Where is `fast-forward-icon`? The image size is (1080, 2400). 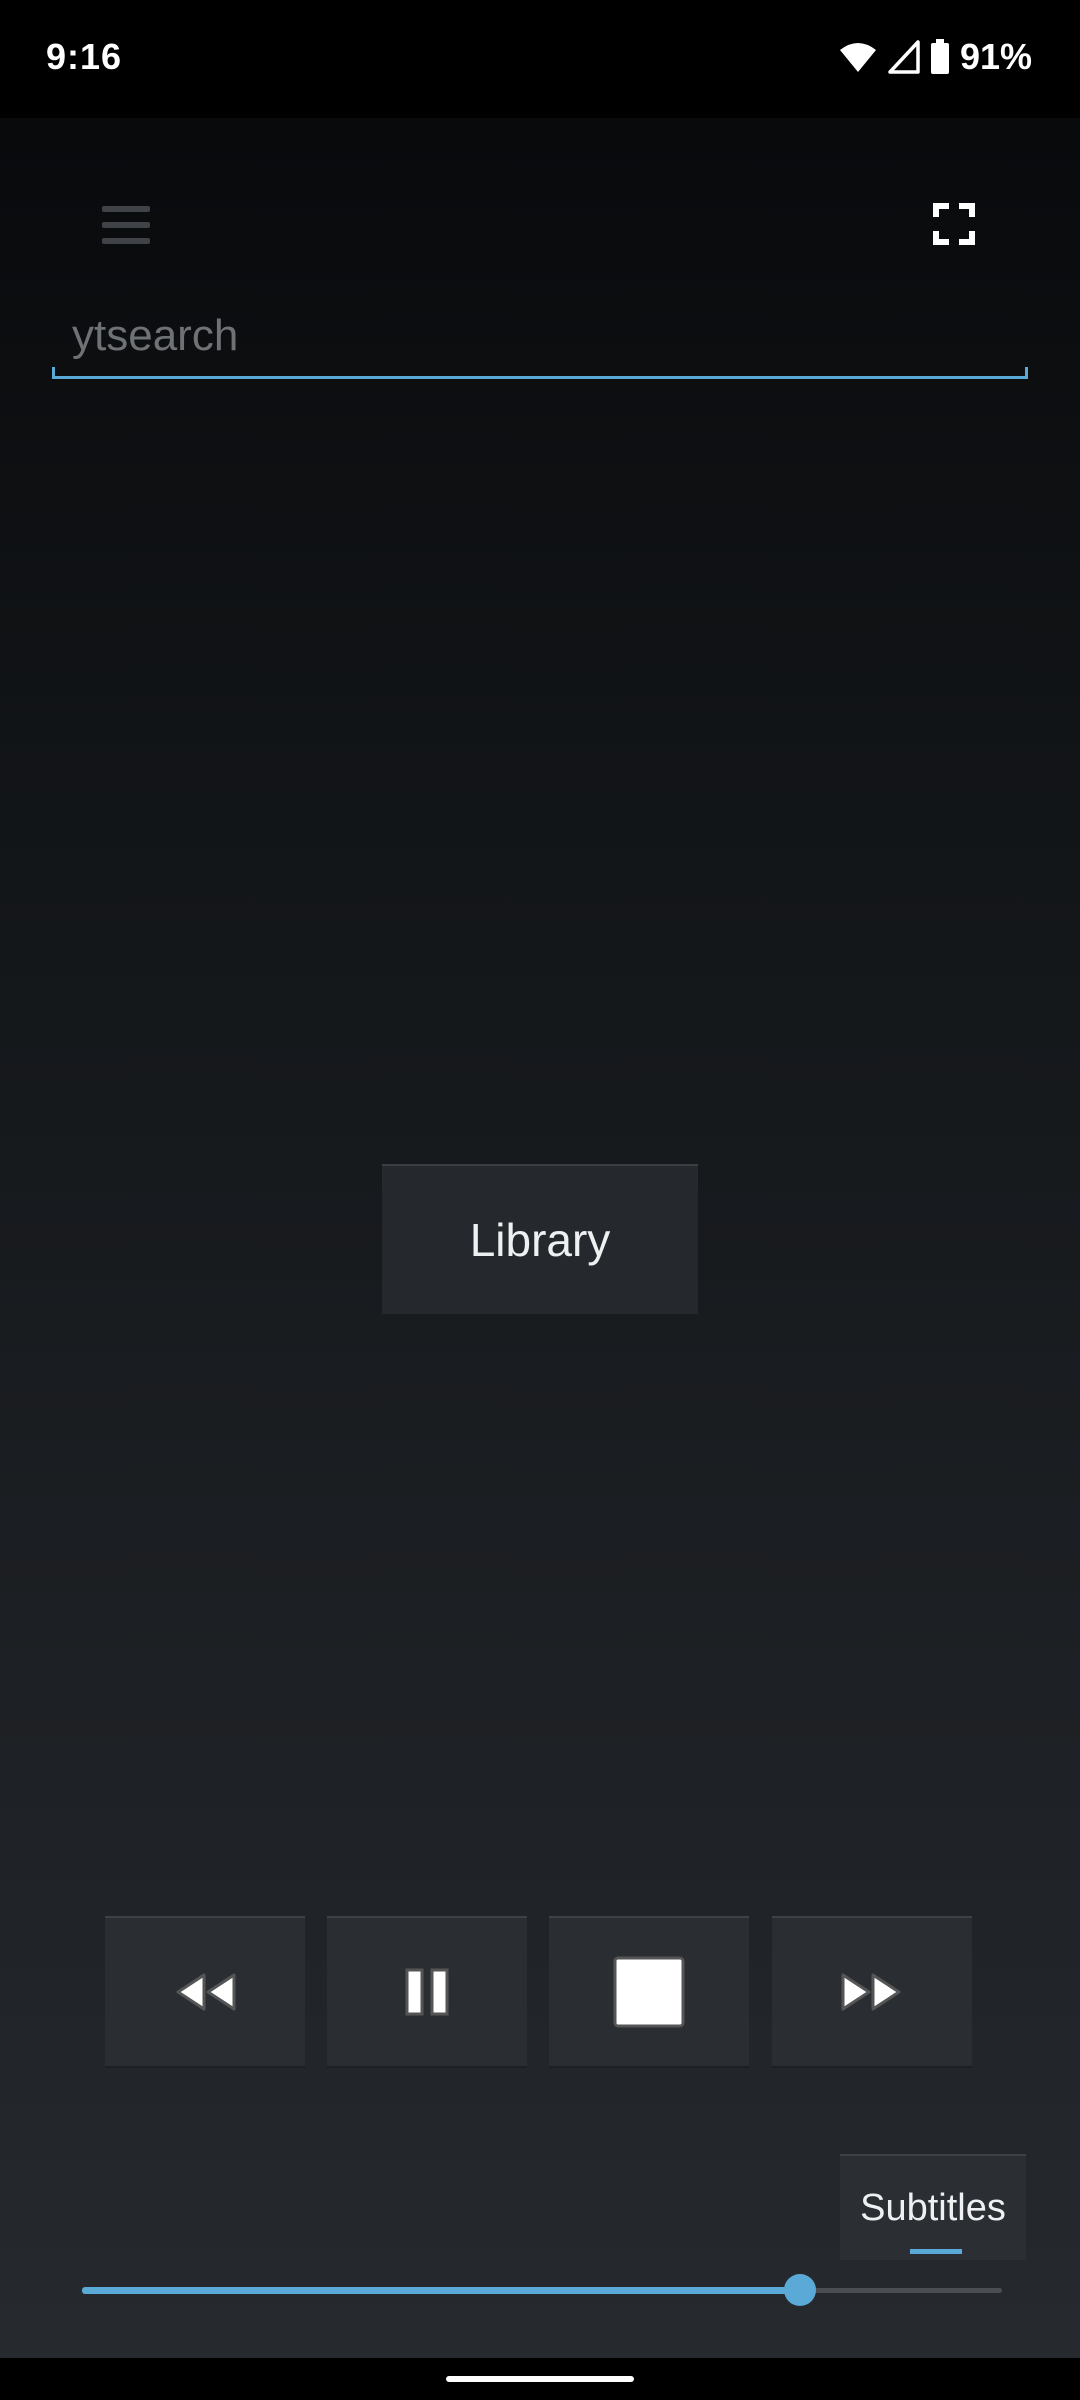 fast-forward-icon is located at coordinates (871, 1992).